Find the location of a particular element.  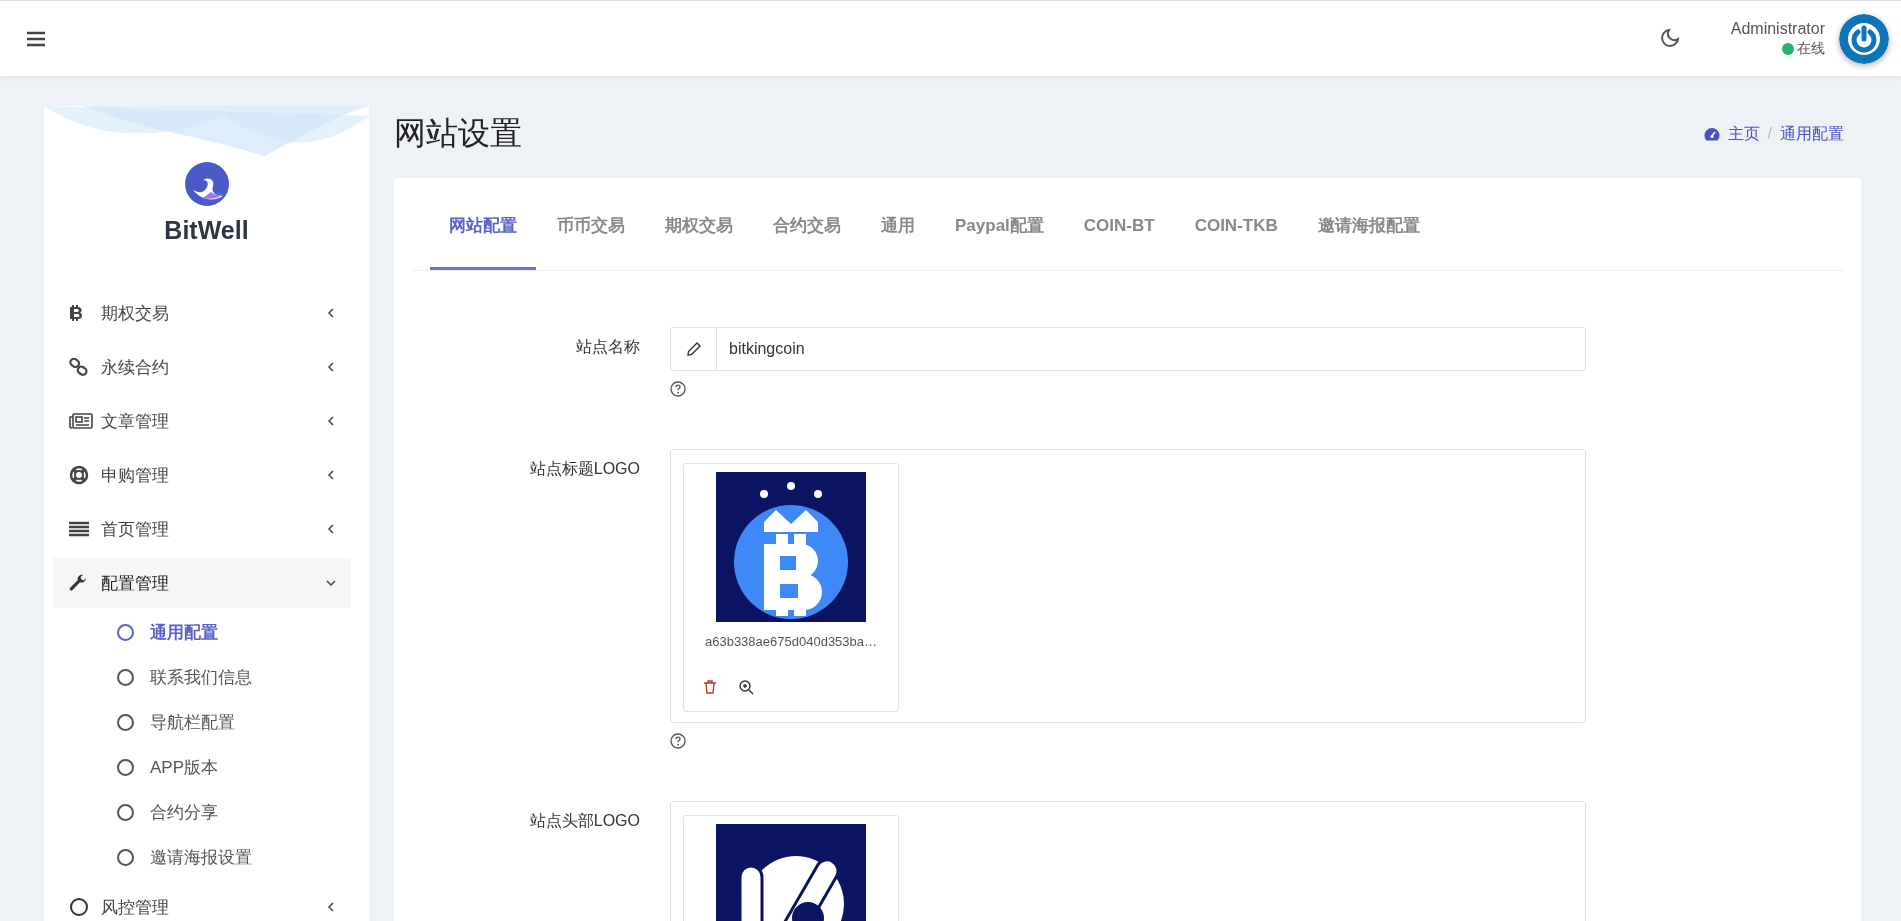

tab: 合约交易 is located at coordinates (807, 224).